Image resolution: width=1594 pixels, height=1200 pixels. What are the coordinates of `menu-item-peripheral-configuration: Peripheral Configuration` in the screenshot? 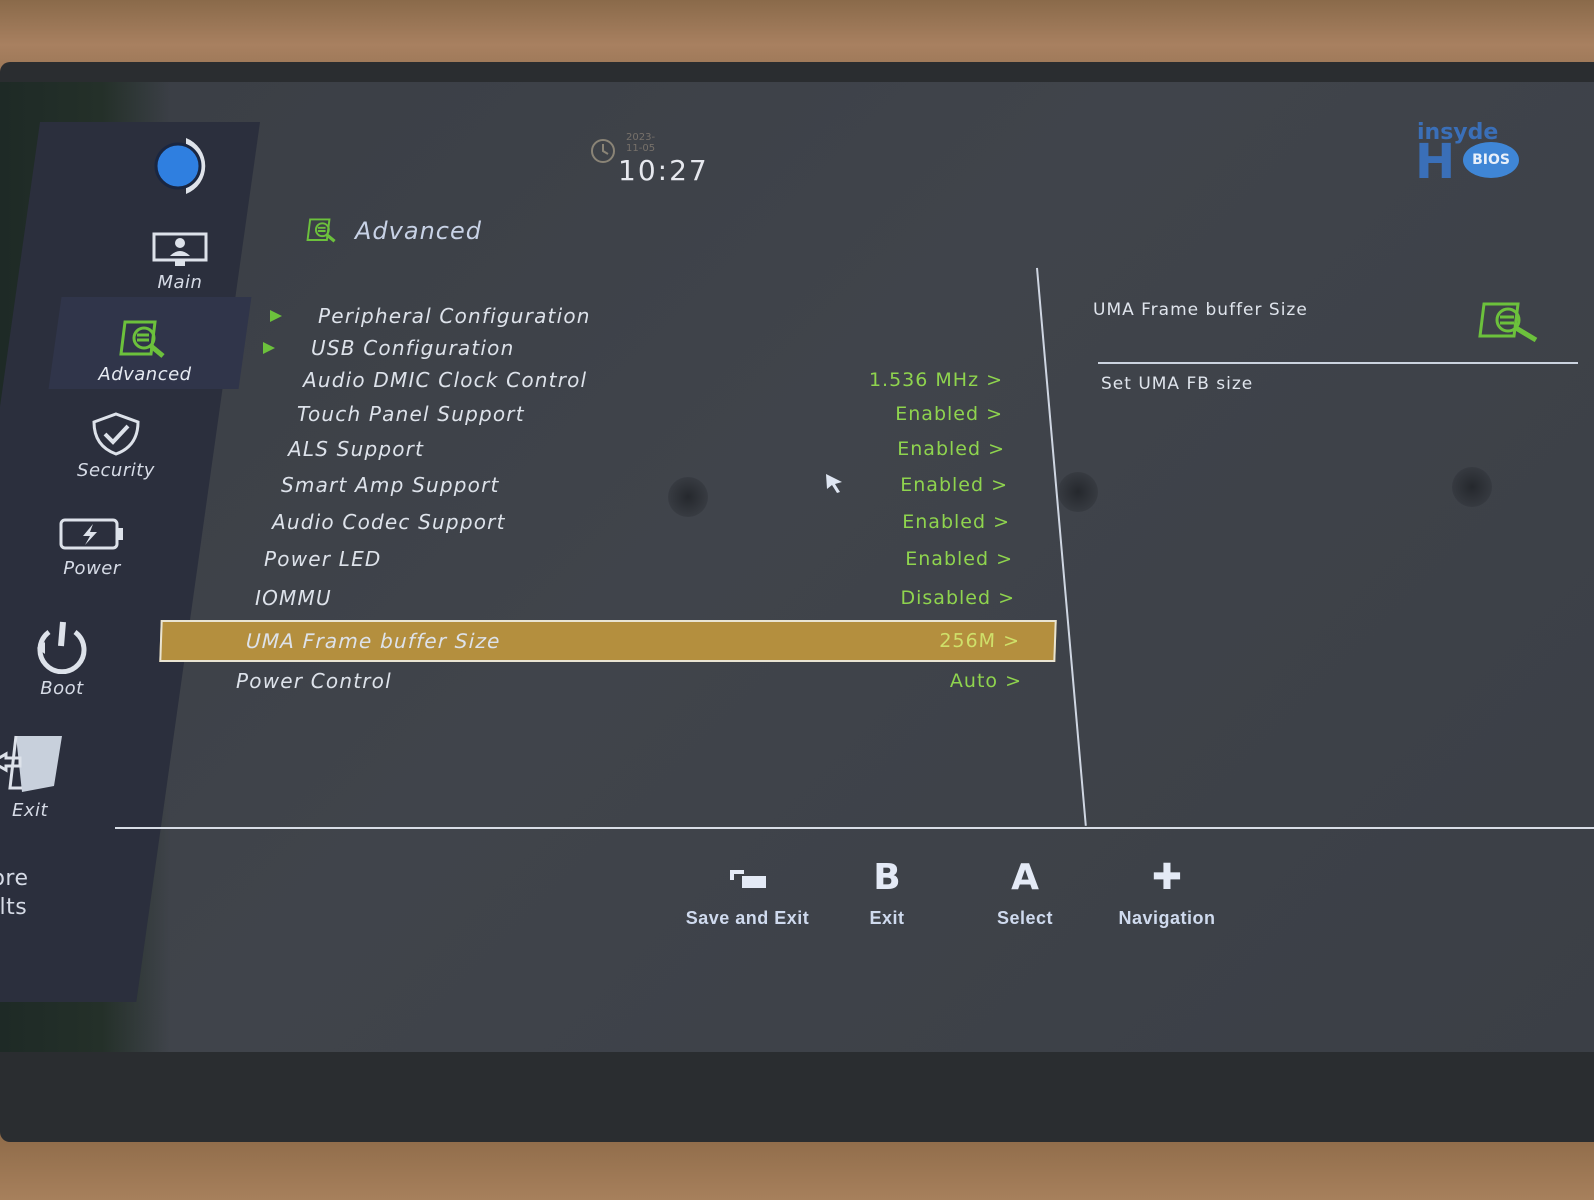 It's located at (640, 316).